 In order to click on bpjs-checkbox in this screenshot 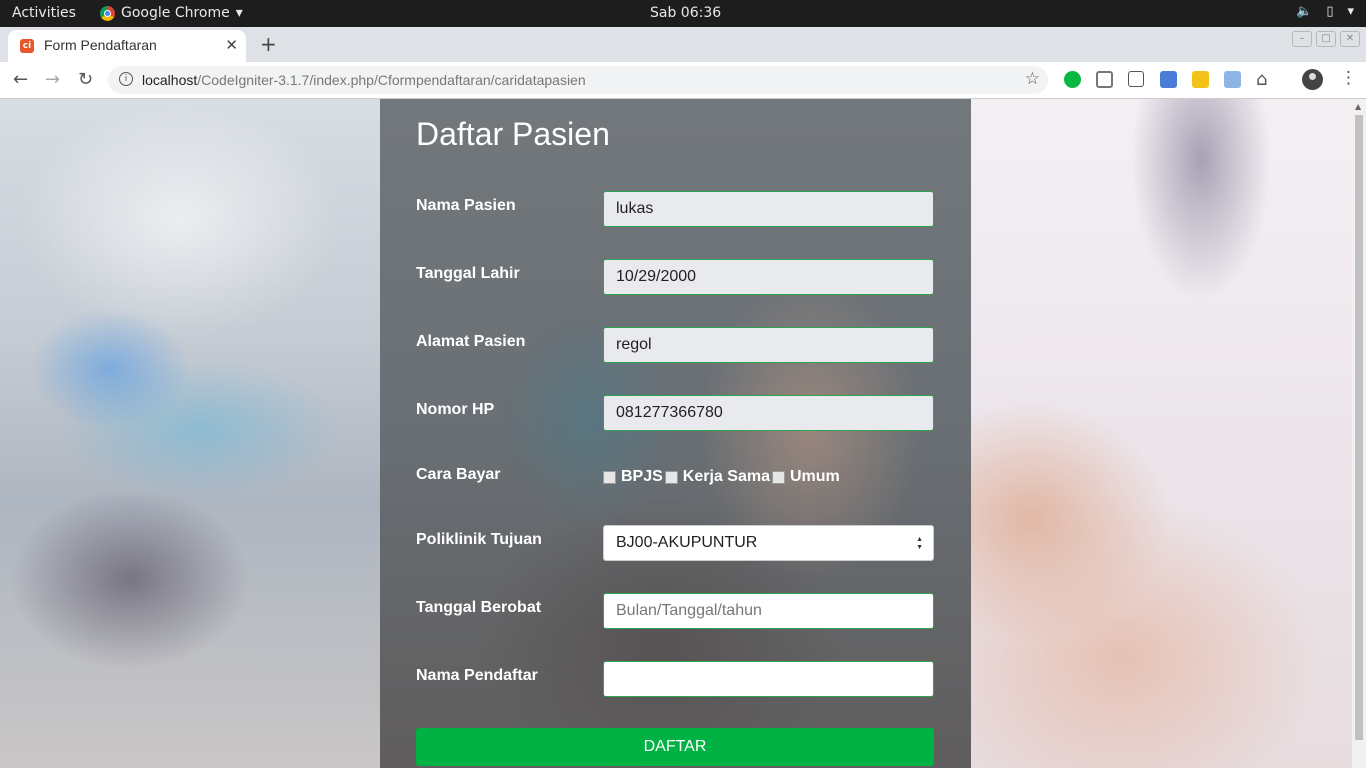, I will do `click(609, 477)`.